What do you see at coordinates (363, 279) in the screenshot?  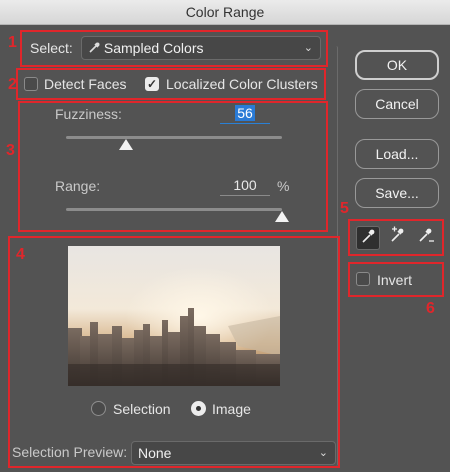 I see `invert-checkbox` at bounding box center [363, 279].